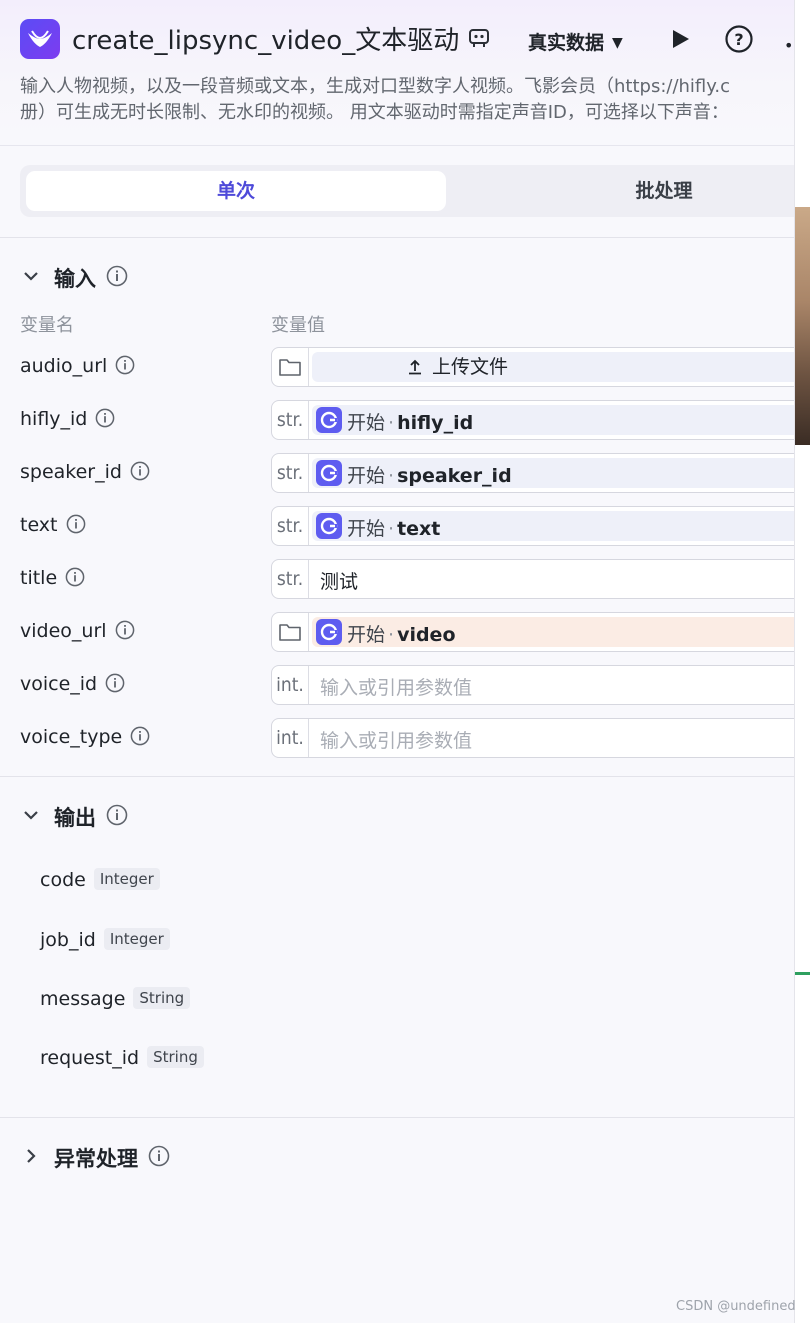  I want to click on output-section-title: 输出, so click(75, 818).